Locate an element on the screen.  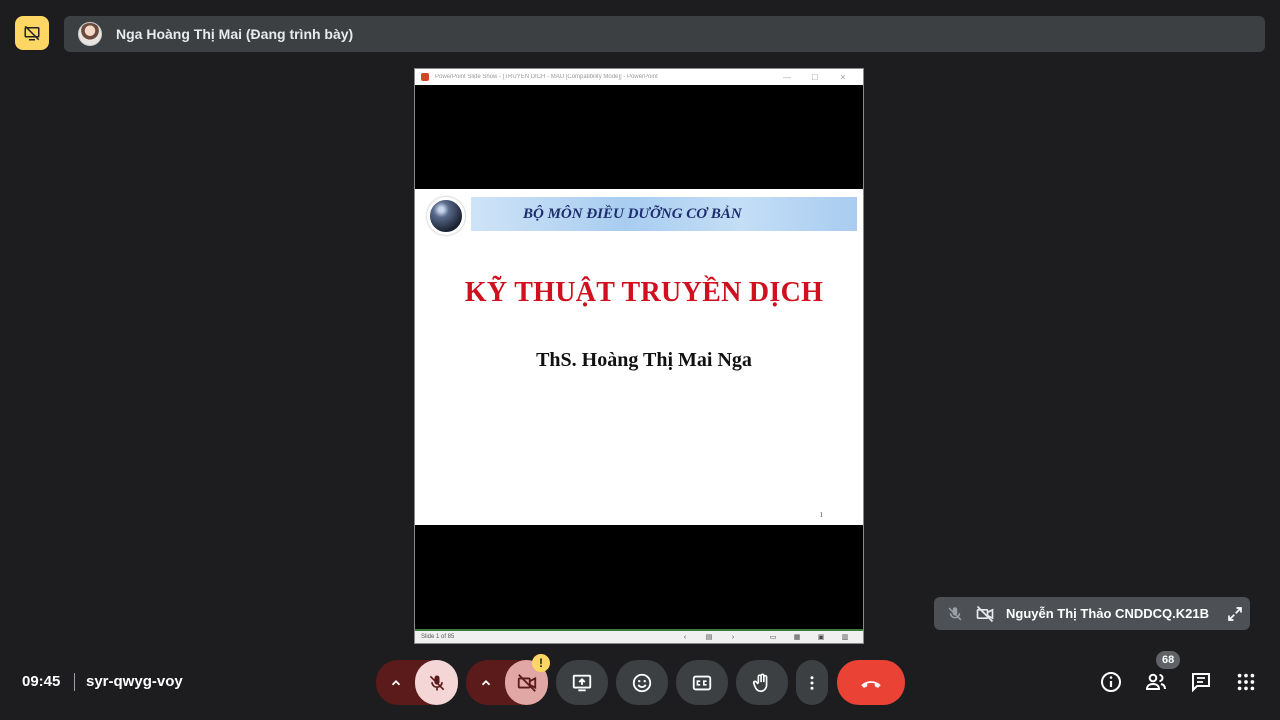
mic-control-group is located at coordinates (417, 682).